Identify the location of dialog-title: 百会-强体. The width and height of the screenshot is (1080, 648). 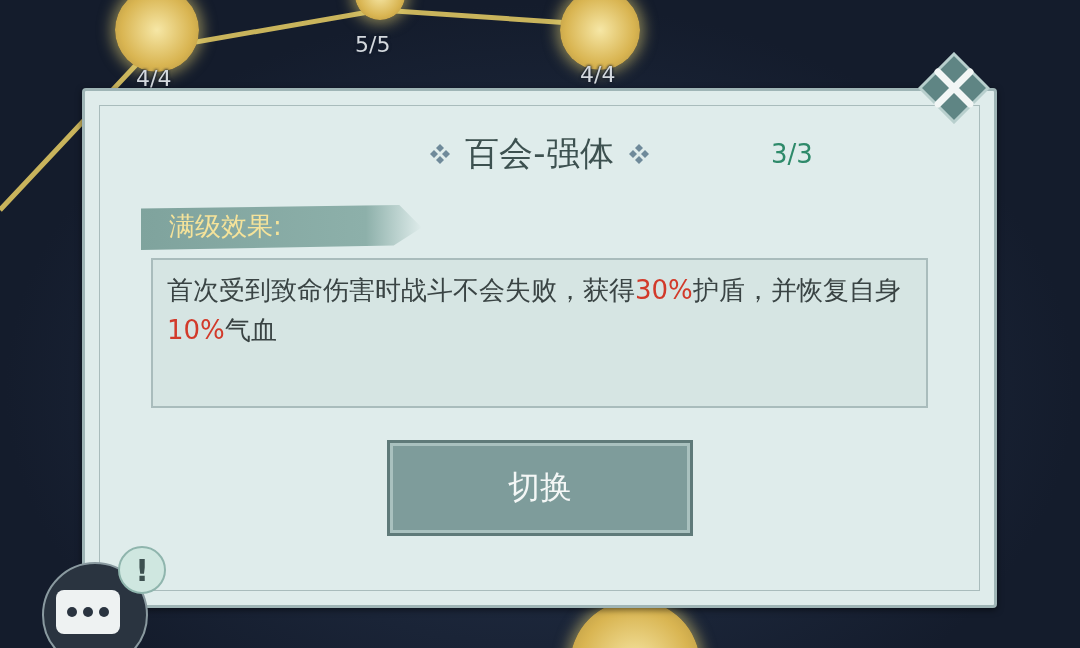
(539, 153).